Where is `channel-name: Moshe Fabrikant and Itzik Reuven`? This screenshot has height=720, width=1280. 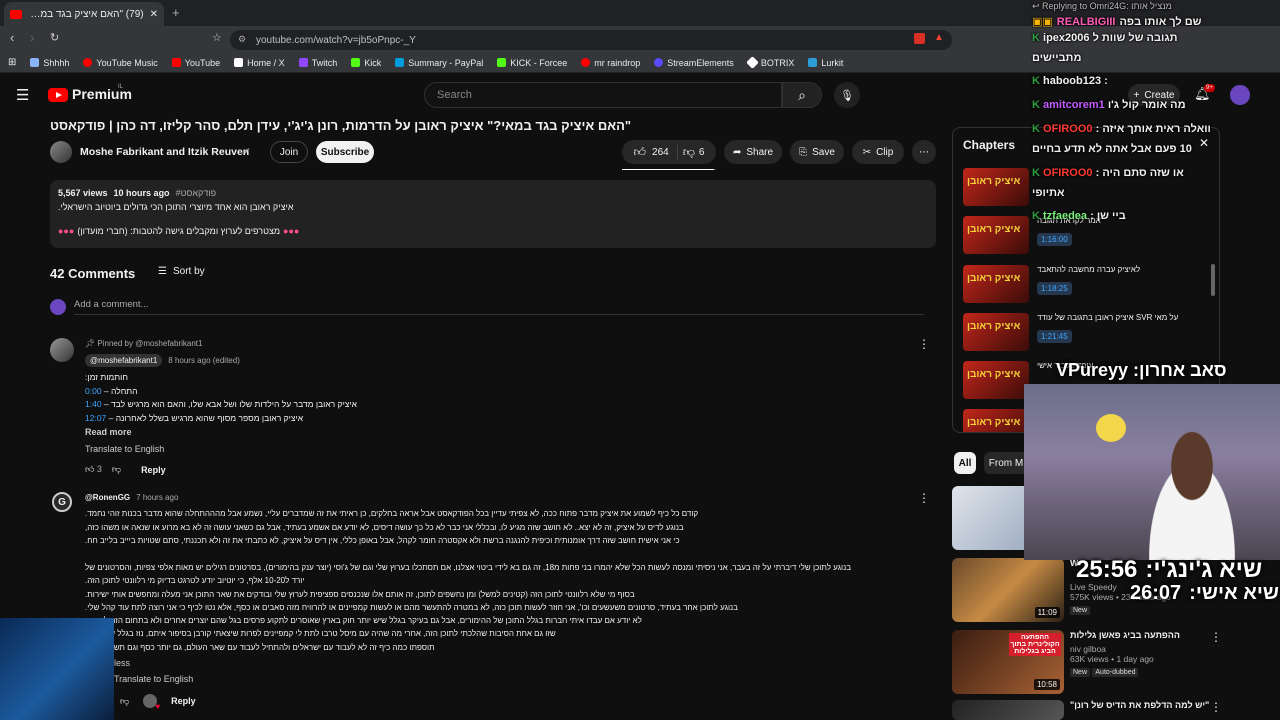
channel-name: Moshe Fabrikant and Itzik Reuven is located at coordinates (164, 152).